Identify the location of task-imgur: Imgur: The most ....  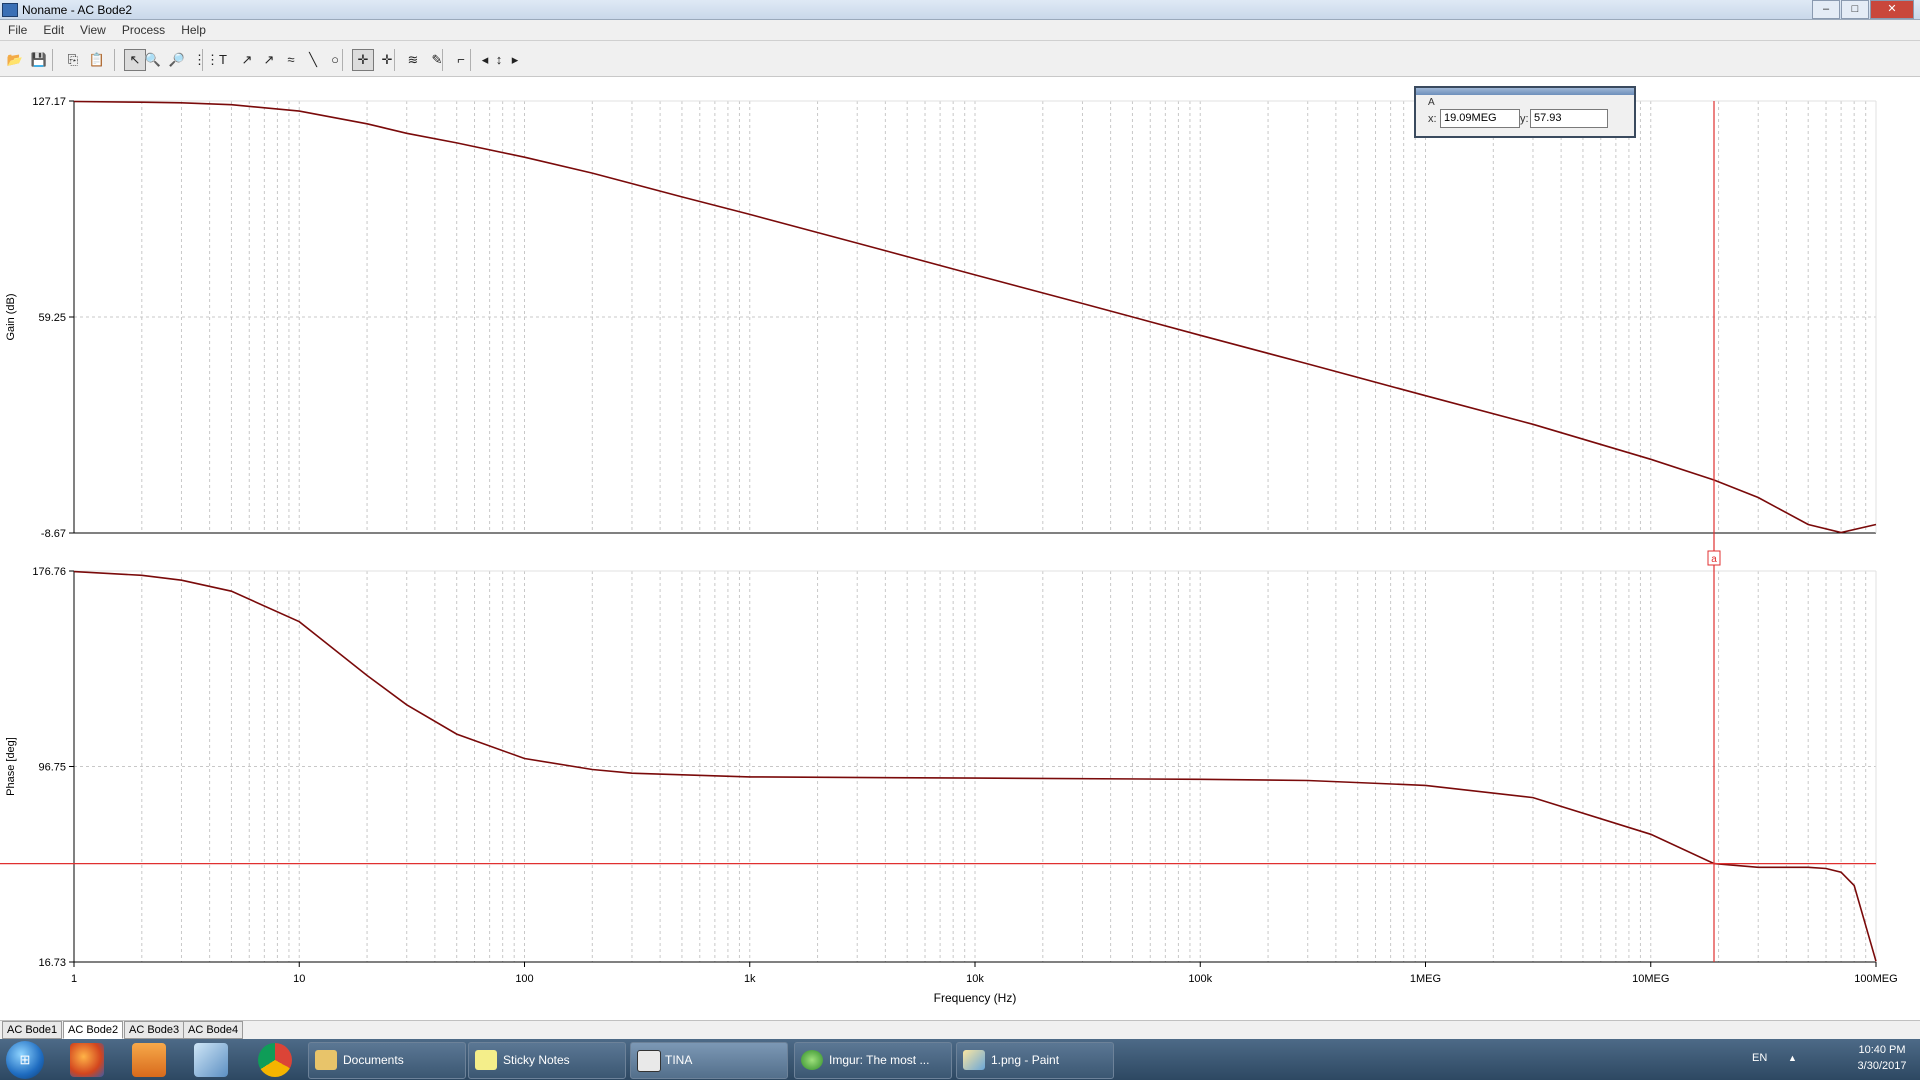
(873, 1060).